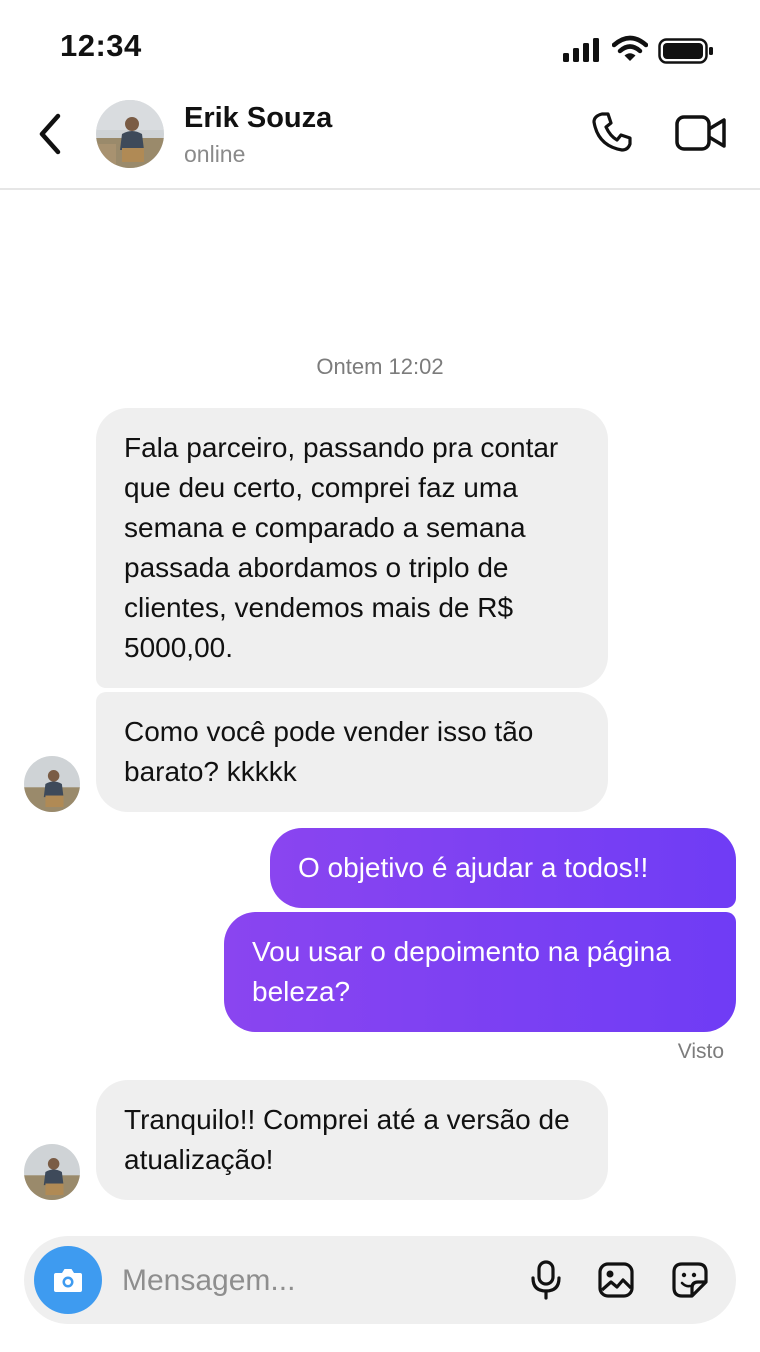  I want to click on contact-avatar, so click(130, 134).